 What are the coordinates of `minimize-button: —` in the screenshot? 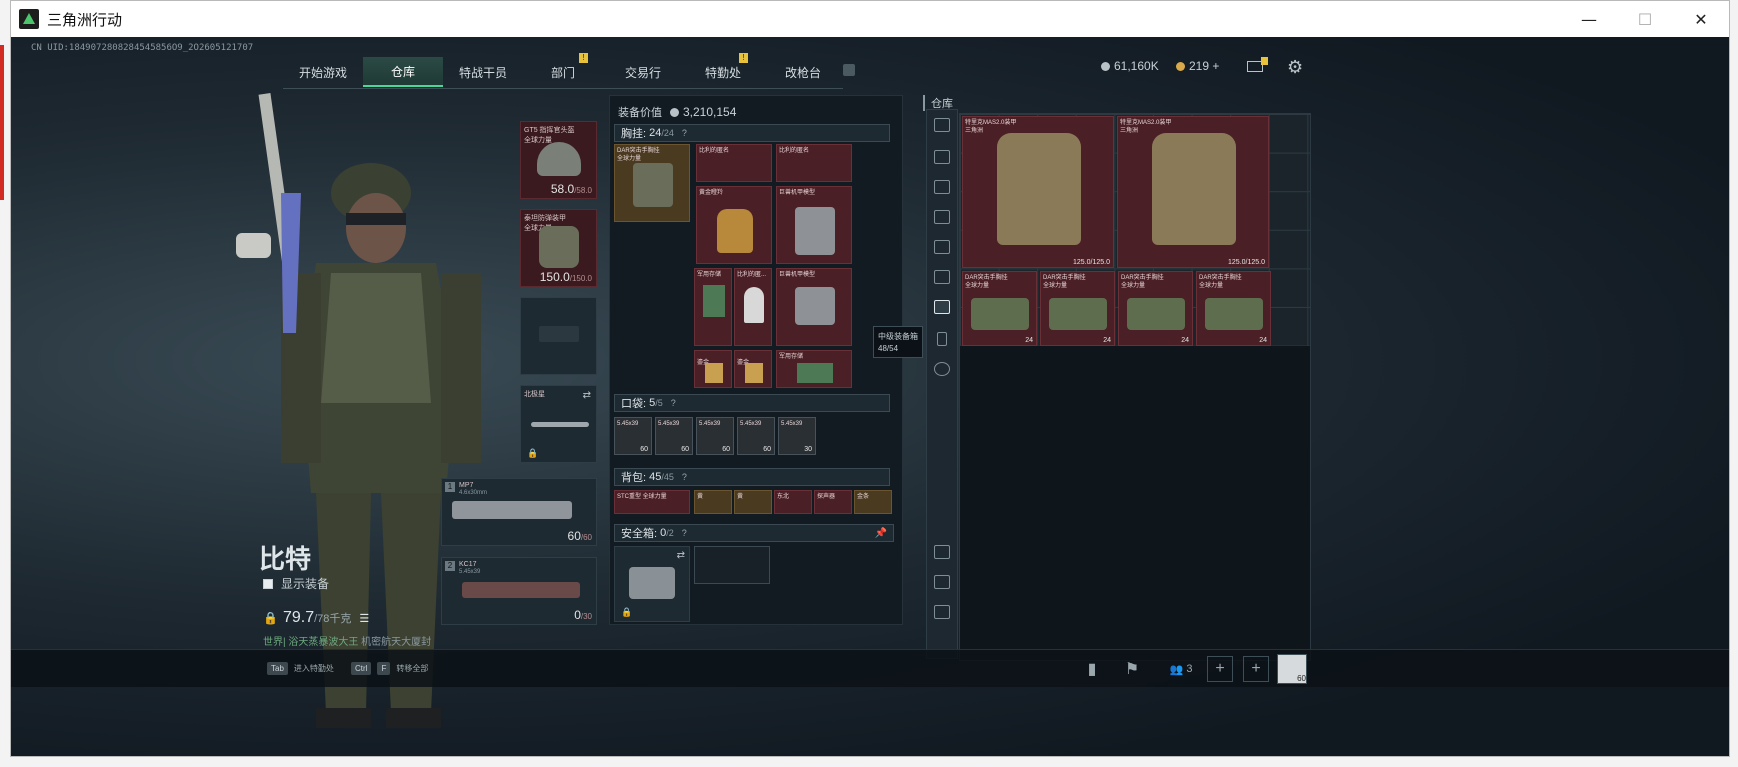 It's located at (1589, 19).